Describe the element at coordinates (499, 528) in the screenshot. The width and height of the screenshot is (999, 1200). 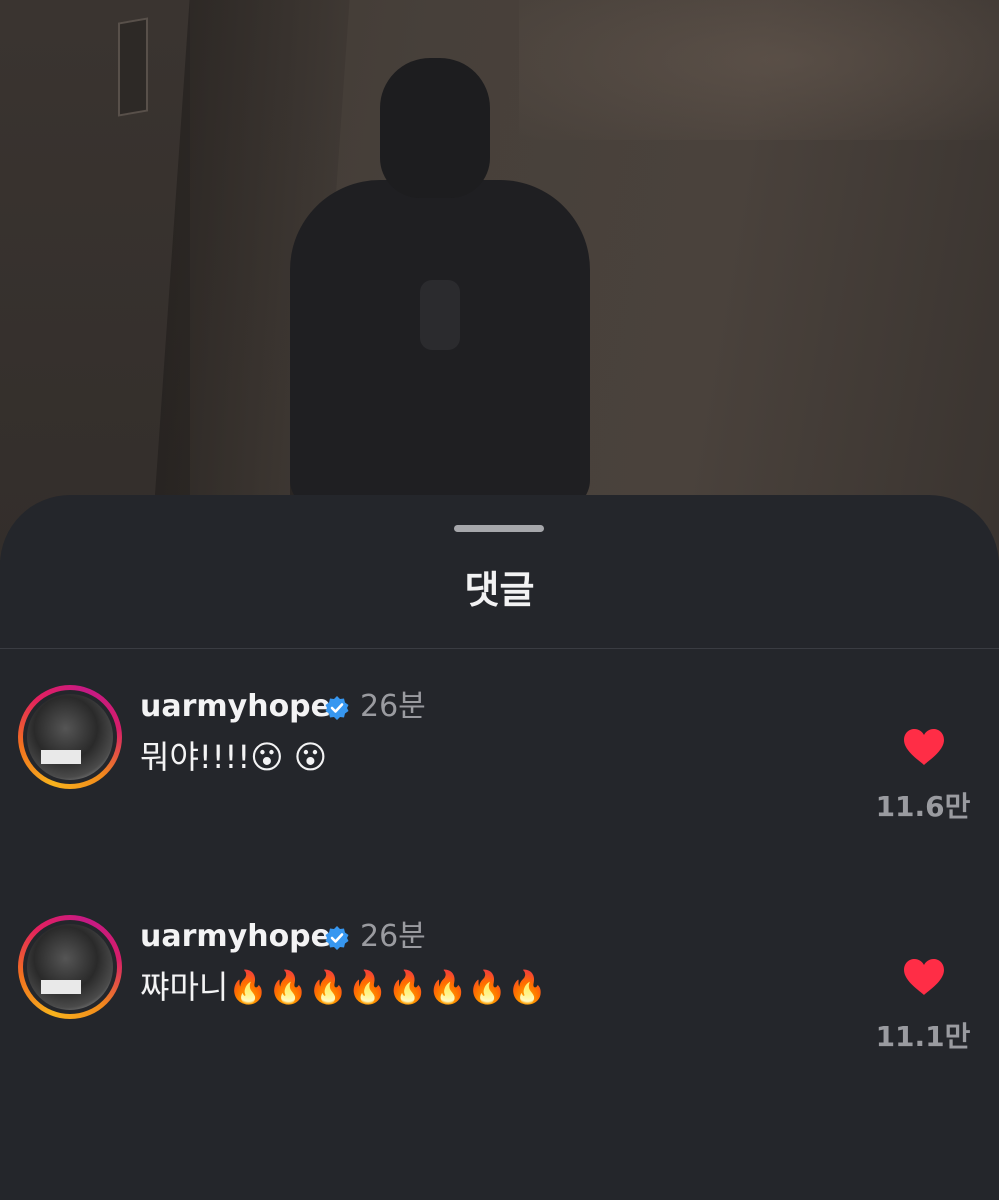
I see `sheet-grabber` at that location.